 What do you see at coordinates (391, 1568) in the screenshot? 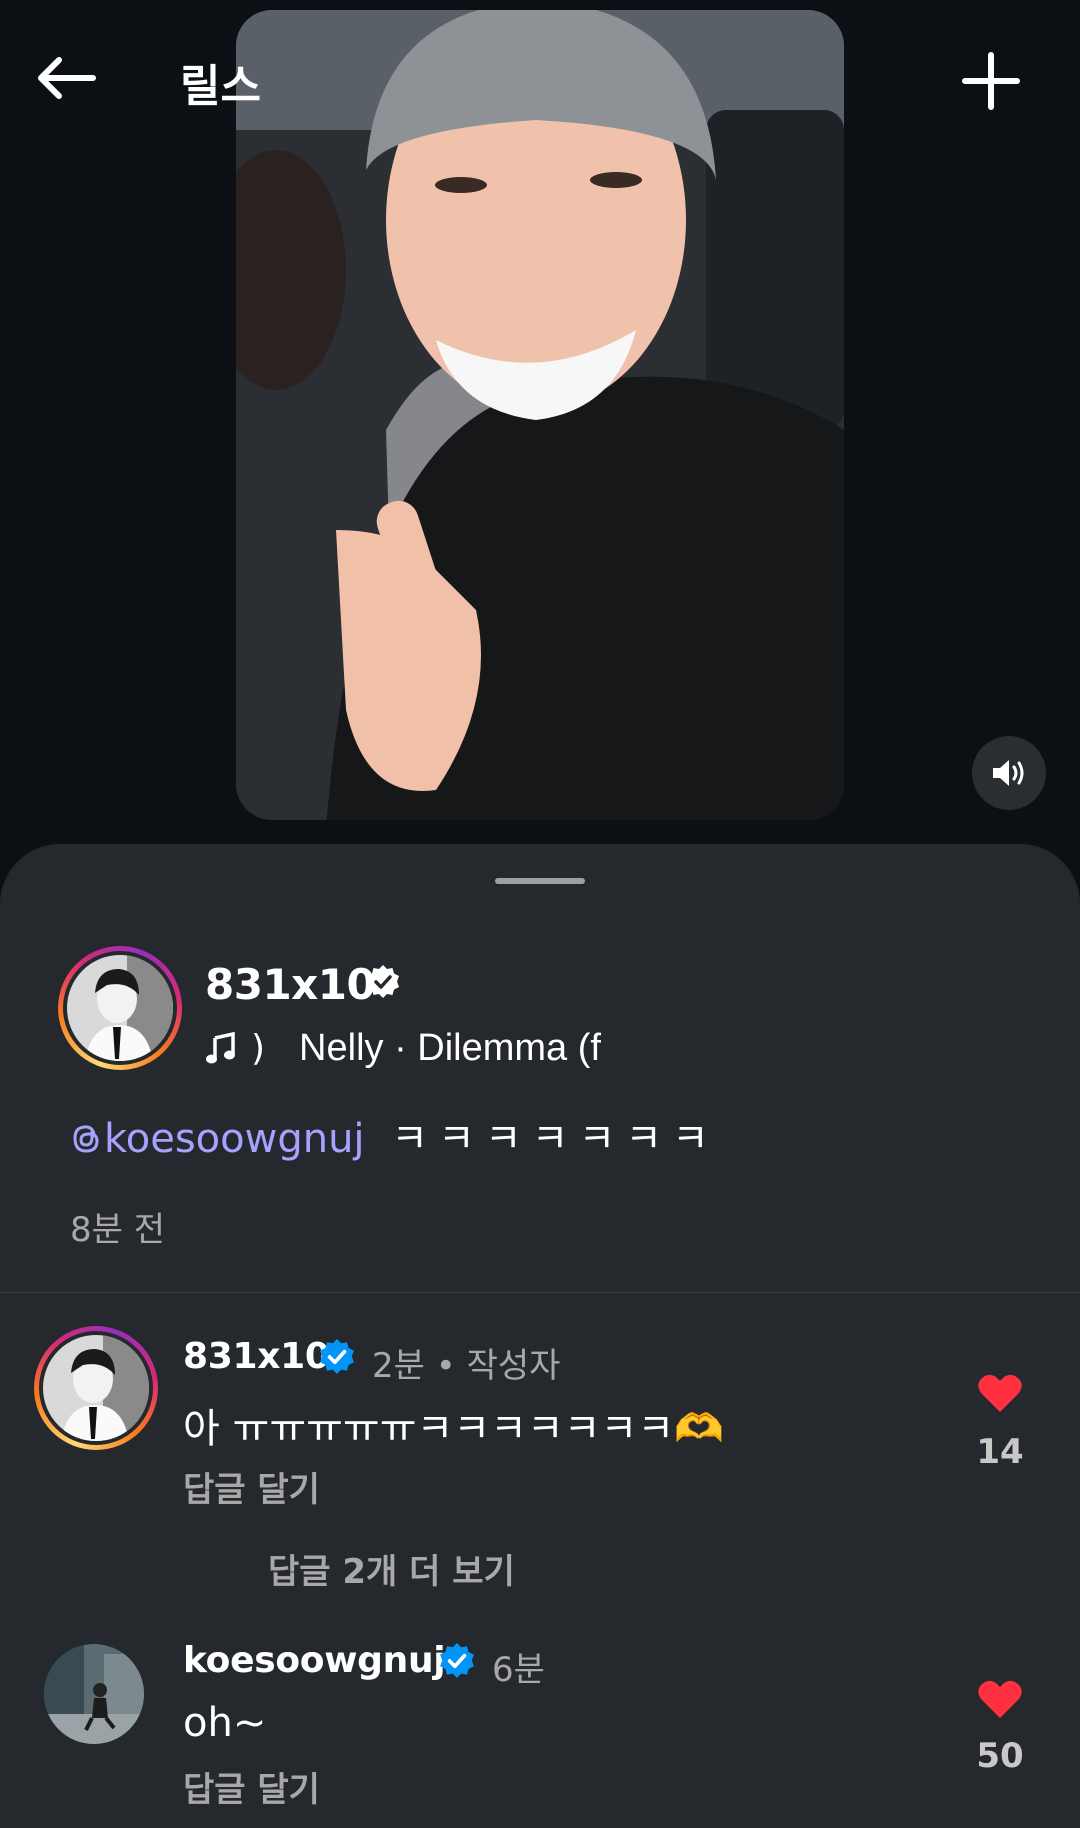
I see `view-more-replies: 답글 2개 더 보기` at bounding box center [391, 1568].